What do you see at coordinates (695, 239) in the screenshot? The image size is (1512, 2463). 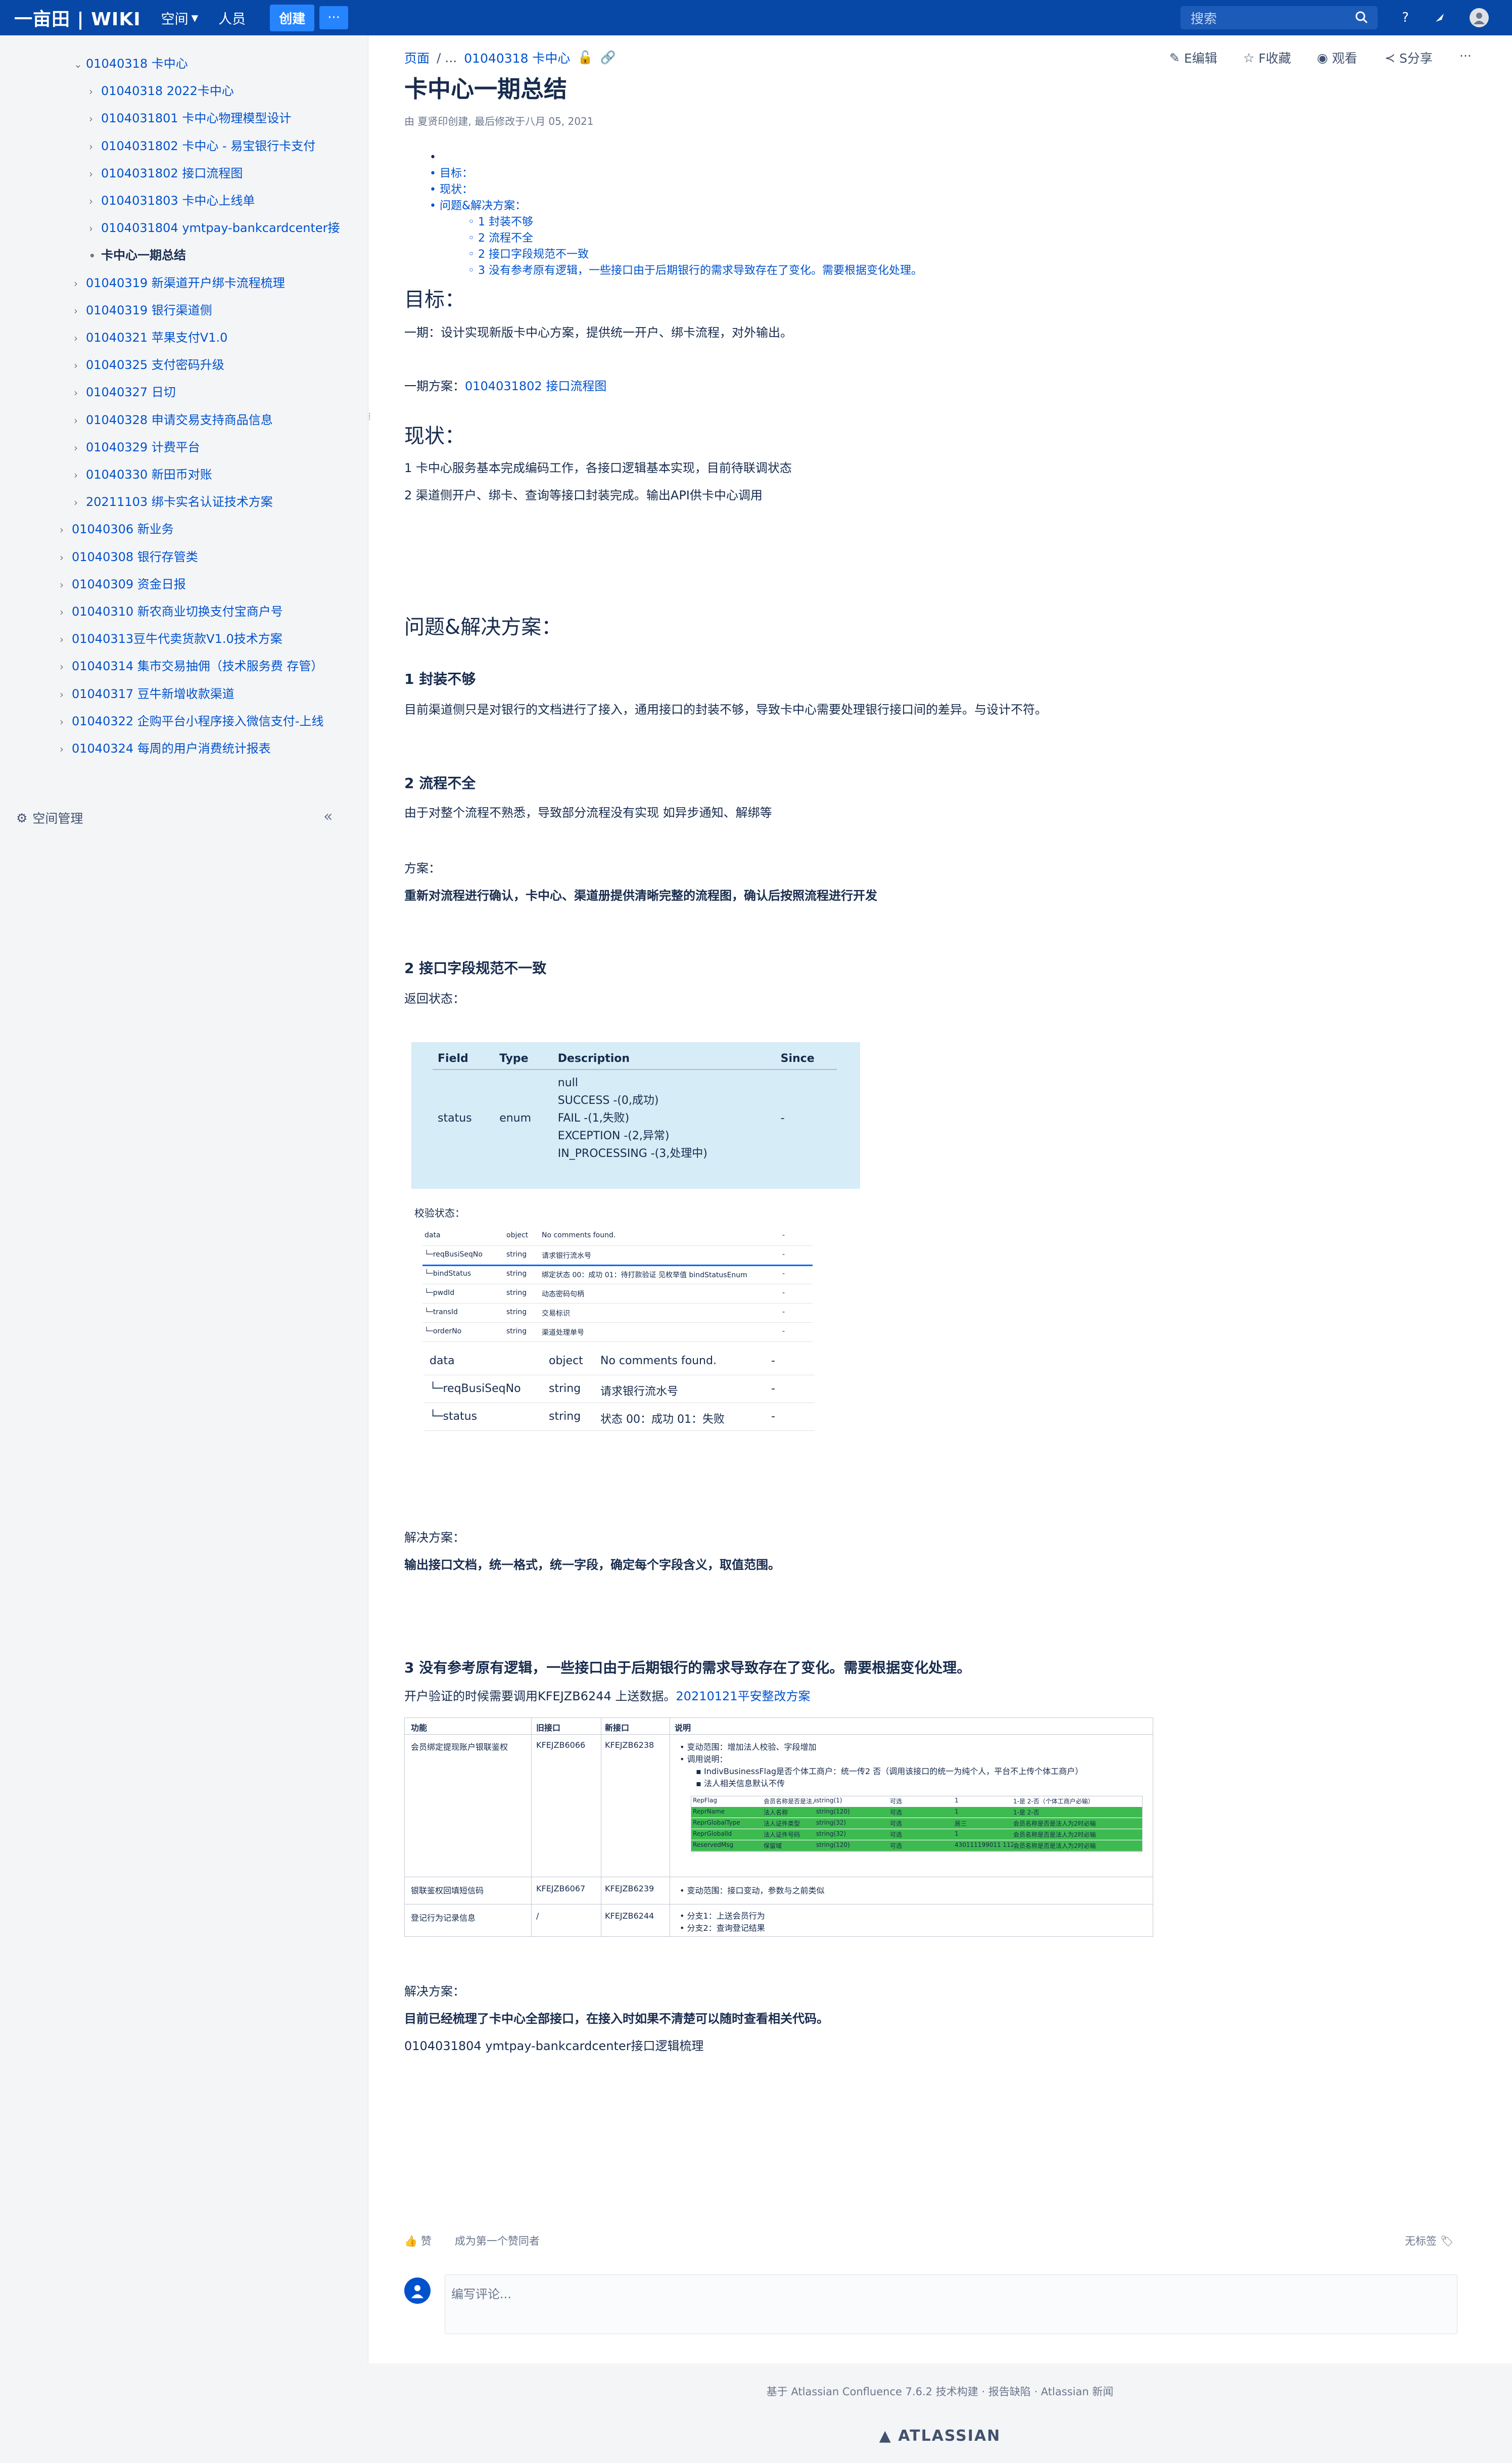 I see `toc-item: ◦ 2 流程不全` at bounding box center [695, 239].